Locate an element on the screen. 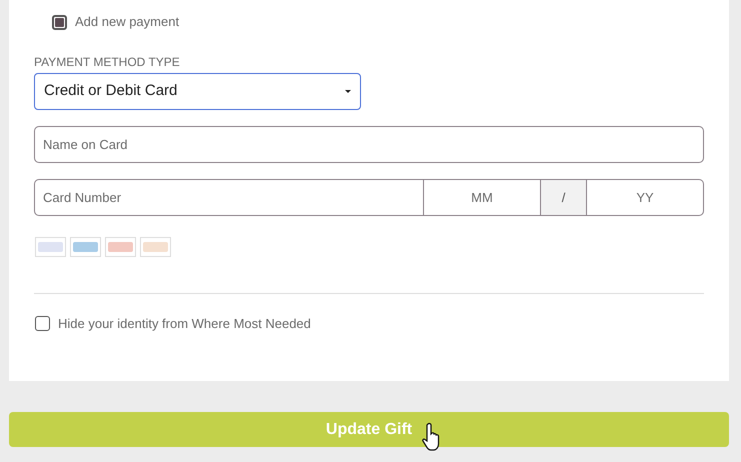 This screenshot has height=462, width=741. month-field: MM is located at coordinates (482, 197).